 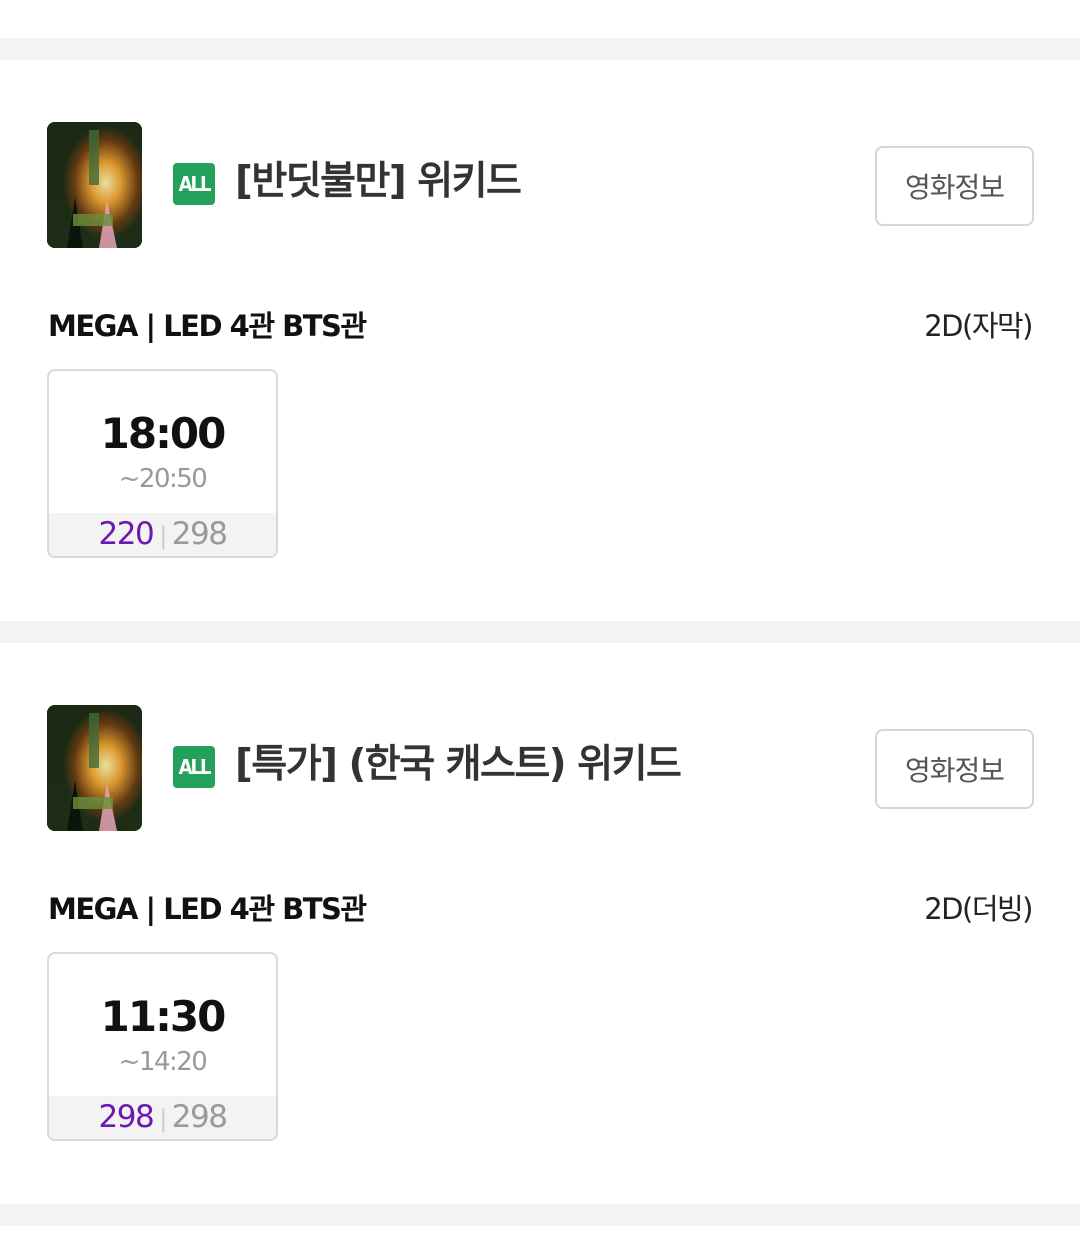 What do you see at coordinates (163, 479) in the screenshot?
I see `end-time: ~20:50` at bounding box center [163, 479].